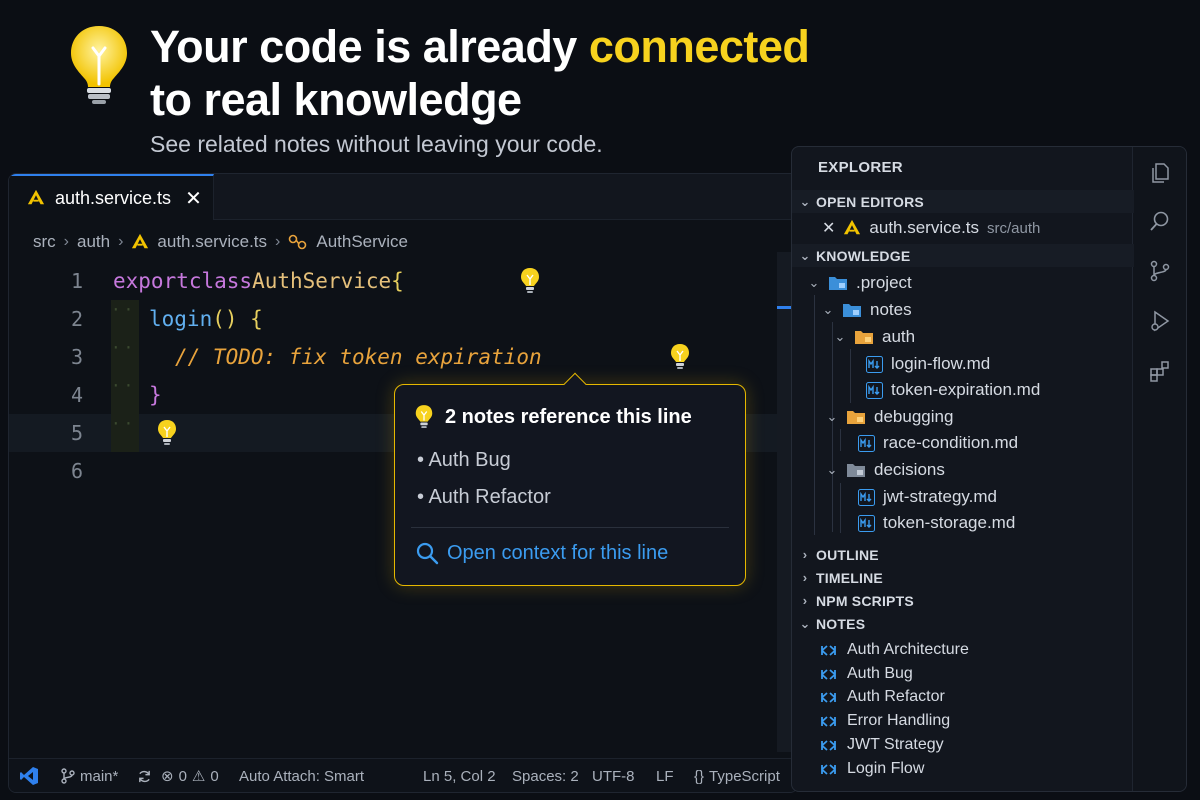  What do you see at coordinates (1160, 173) in the screenshot?
I see `files-icon` at bounding box center [1160, 173].